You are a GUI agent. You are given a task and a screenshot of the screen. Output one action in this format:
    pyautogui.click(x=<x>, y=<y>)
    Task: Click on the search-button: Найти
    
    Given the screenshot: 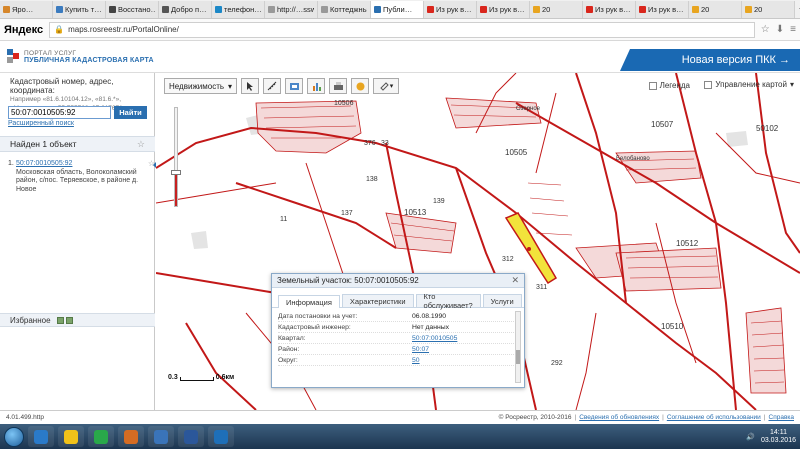 What is the action you would take?
    pyautogui.click(x=130, y=112)
    